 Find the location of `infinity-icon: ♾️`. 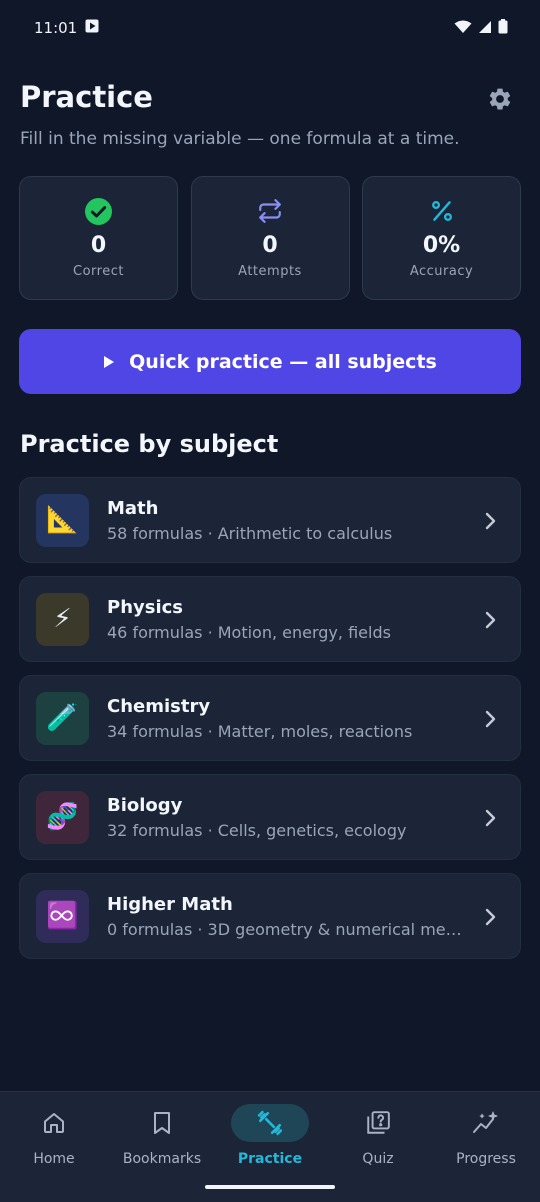

infinity-icon: ♾️ is located at coordinates (62, 916).